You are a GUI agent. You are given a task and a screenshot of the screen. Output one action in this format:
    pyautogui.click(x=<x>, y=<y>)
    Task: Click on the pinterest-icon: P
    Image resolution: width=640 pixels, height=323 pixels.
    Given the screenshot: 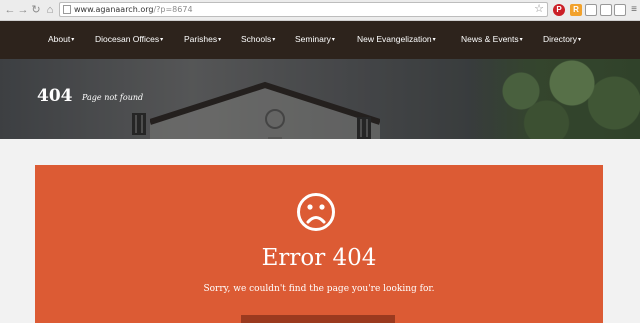 What is the action you would take?
    pyautogui.click(x=559, y=10)
    